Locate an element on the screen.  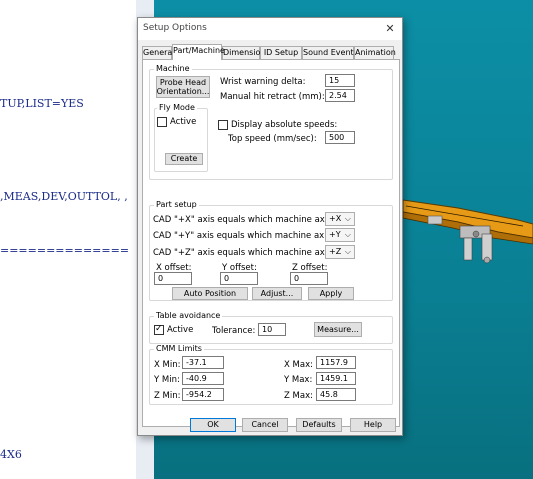
z-min-label: Z Min: is located at coordinates (167, 396).